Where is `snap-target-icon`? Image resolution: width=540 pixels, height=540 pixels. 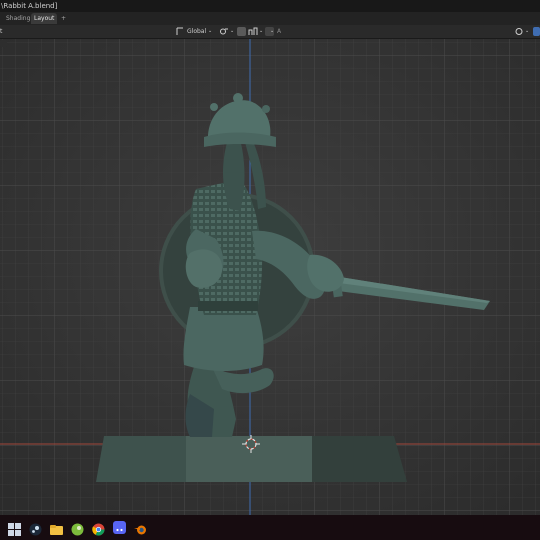
snap-target-icon is located at coordinates (253, 31).